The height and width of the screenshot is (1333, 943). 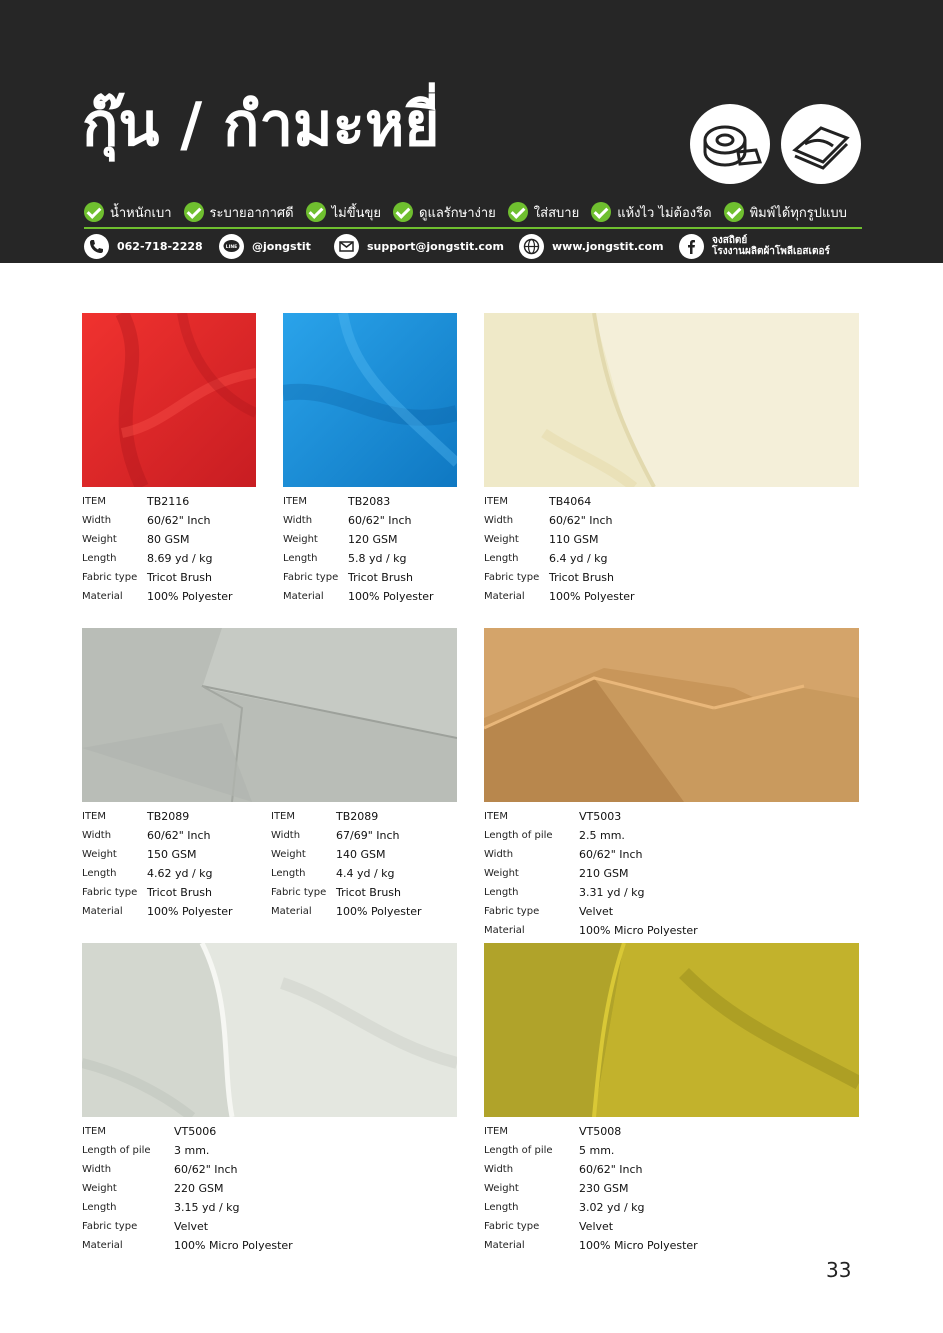 I want to click on spec-row: Length 4.62 yd / kg, so click(x=147, y=873).